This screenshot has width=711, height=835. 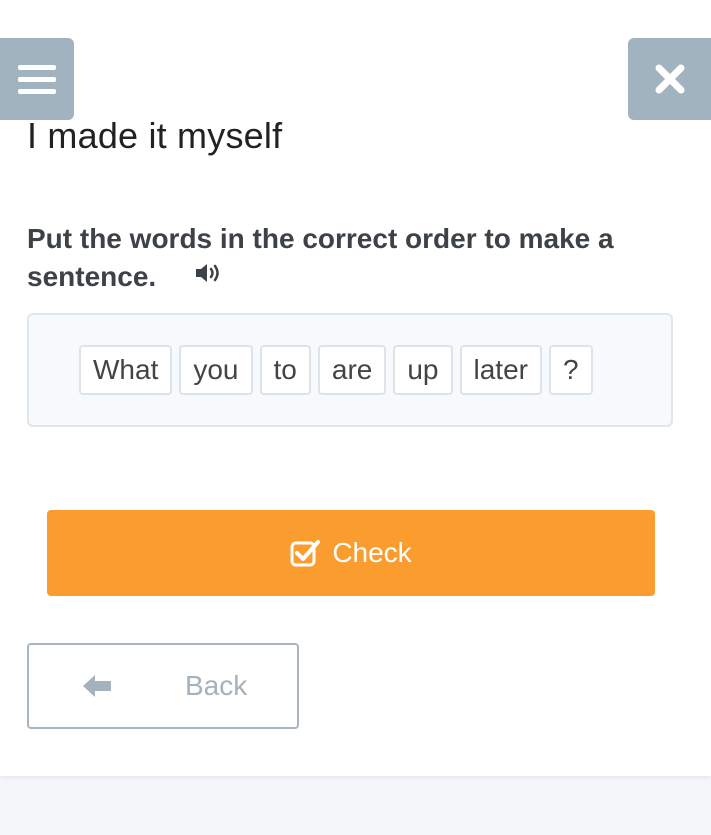 What do you see at coordinates (126, 370) in the screenshot?
I see `word-tile: What` at bounding box center [126, 370].